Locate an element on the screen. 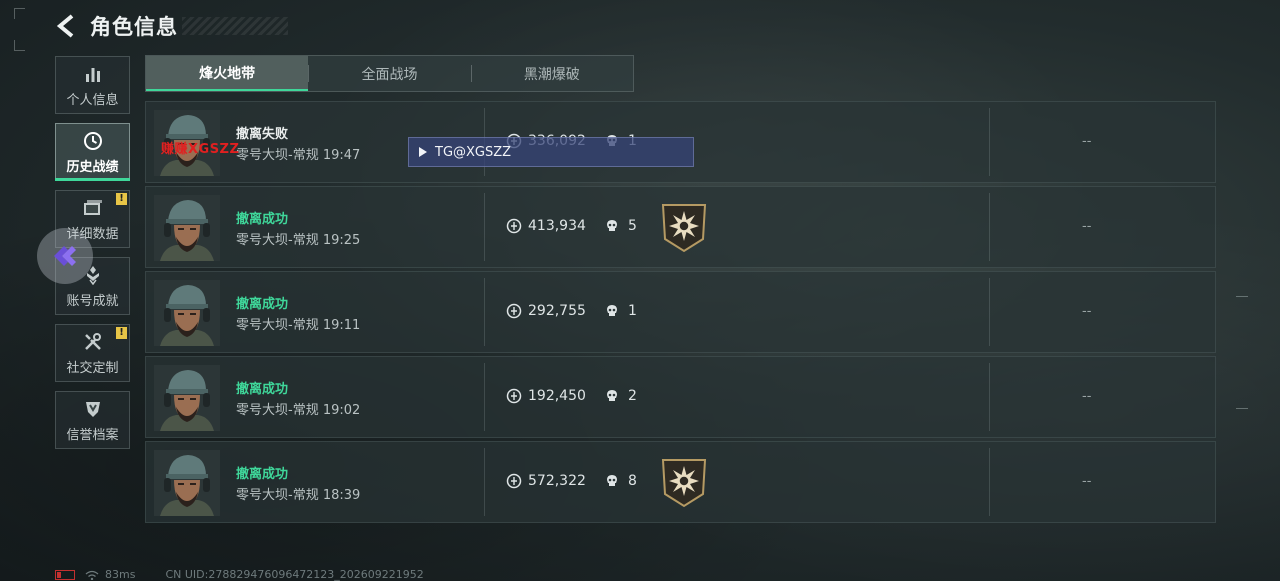 This screenshot has width=1280, height=581. tab-label: 全面战场 is located at coordinates (389, 74).